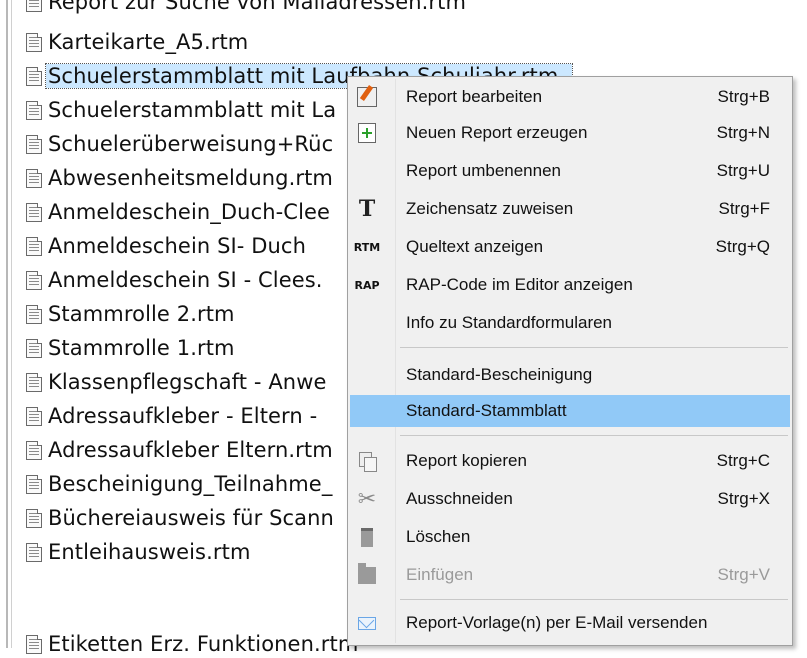  I want to click on file-name: Bescheinigung_Teilnahme_, so click(190, 484).